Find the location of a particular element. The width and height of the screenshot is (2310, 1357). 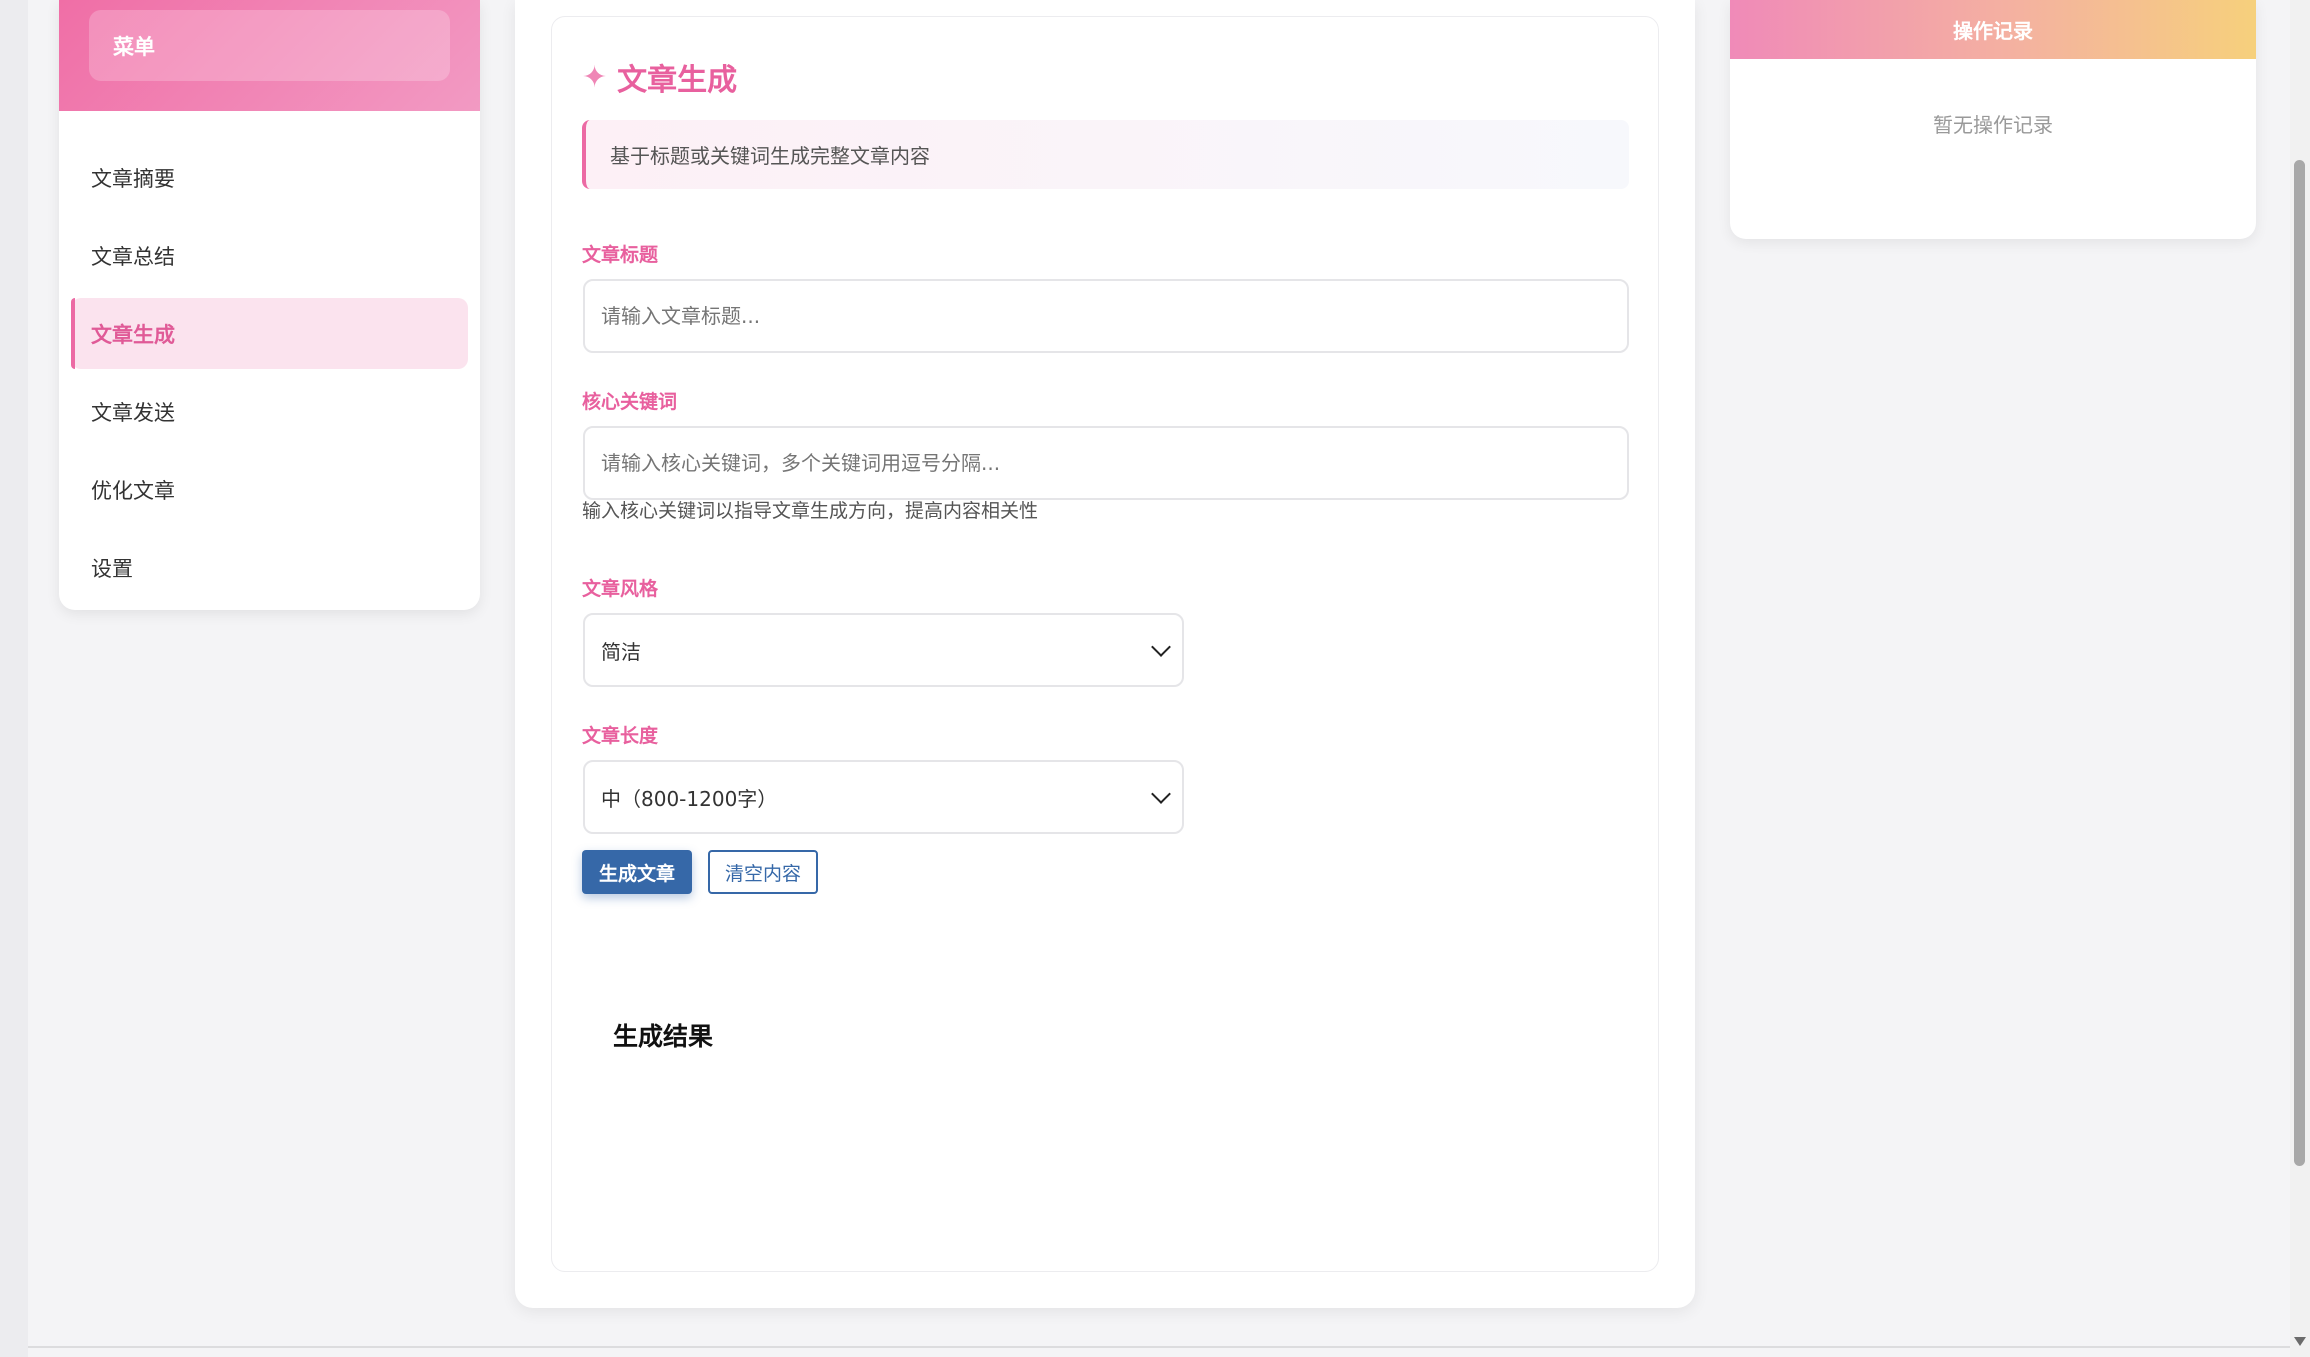

keywords-hint: 输入核心关键词以指导文章生成方向，提高内容相关性 is located at coordinates (810, 511).